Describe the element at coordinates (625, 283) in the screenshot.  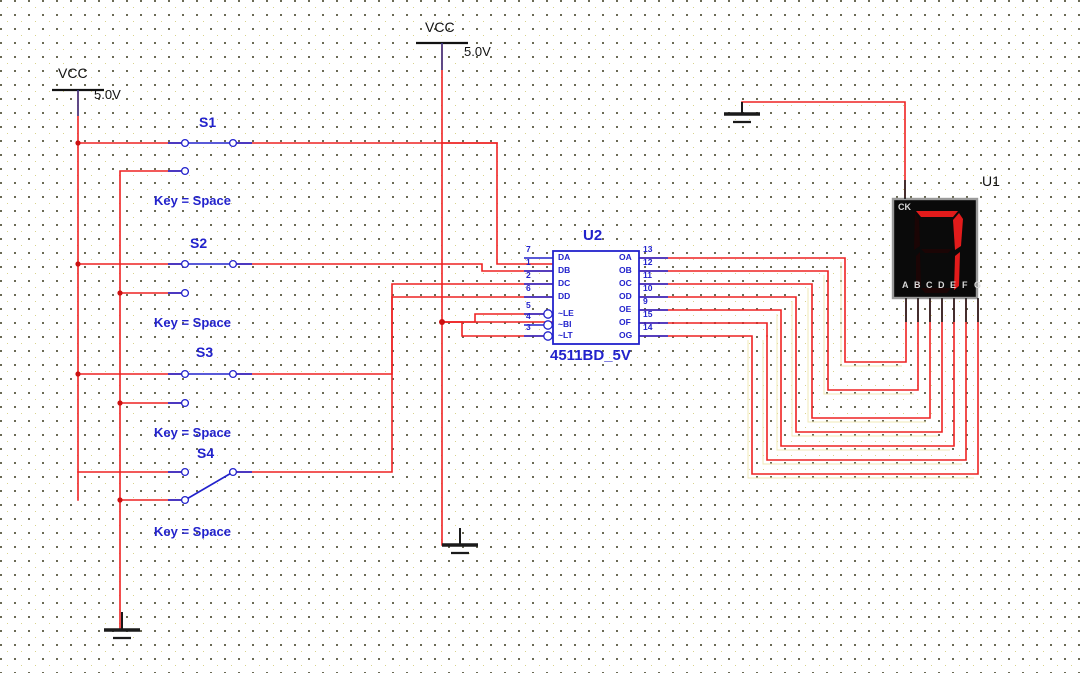
I see `ic-output-name-OC: OC` at that location.